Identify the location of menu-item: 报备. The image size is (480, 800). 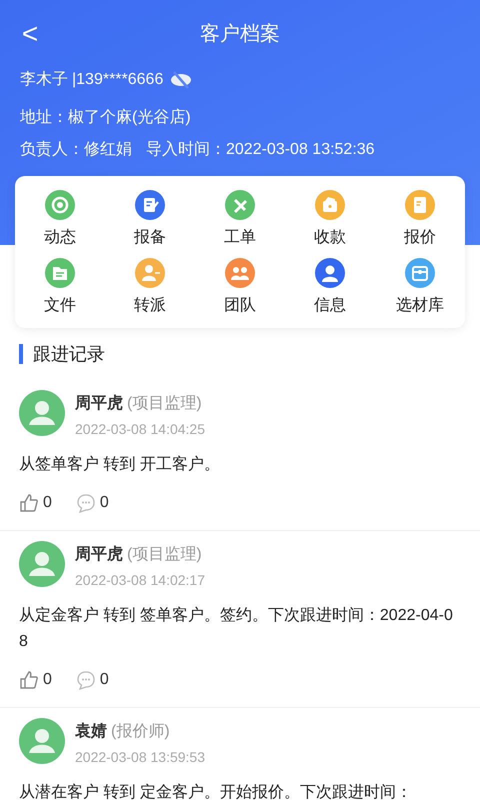
(150, 220).